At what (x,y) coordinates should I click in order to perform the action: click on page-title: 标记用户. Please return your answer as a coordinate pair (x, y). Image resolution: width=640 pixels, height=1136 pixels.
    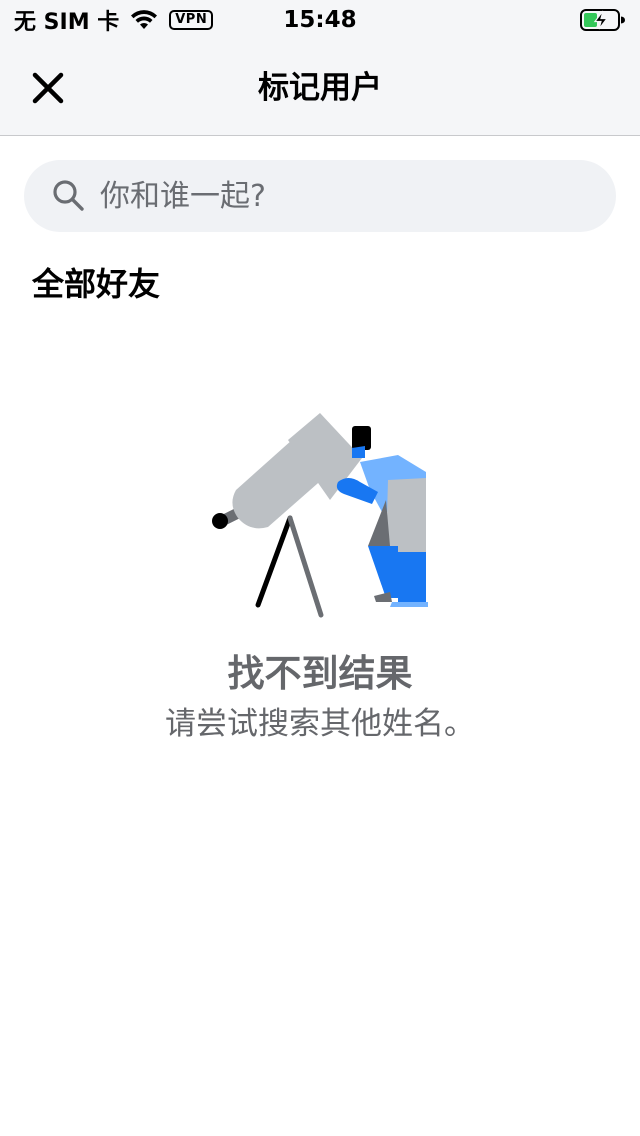
    Looking at the image, I should click on (320, 88).